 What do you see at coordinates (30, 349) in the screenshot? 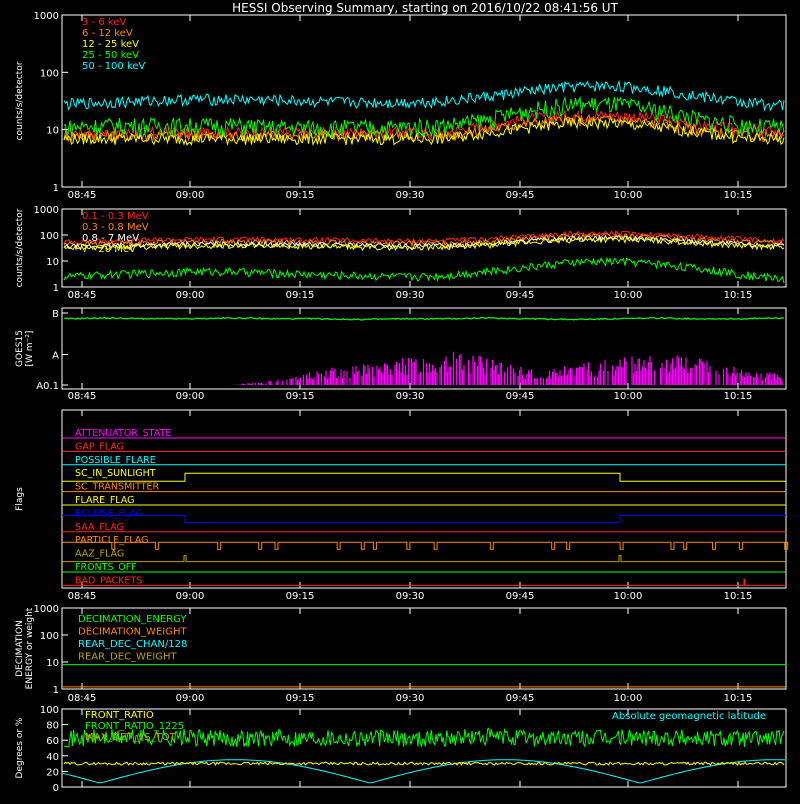
I see `y-axis-label: [W m⁻²]` at bounding box center [30, 349].